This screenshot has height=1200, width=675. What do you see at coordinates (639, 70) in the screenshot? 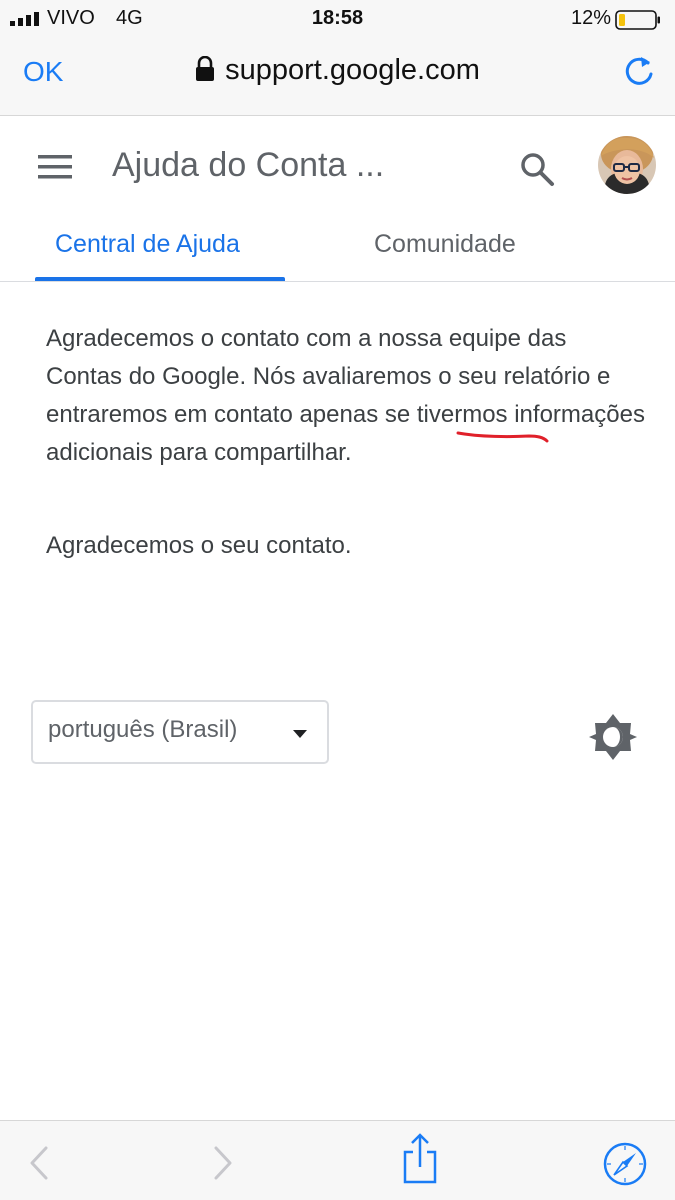
I see `reload-icon` at bounding box center [639, 70].